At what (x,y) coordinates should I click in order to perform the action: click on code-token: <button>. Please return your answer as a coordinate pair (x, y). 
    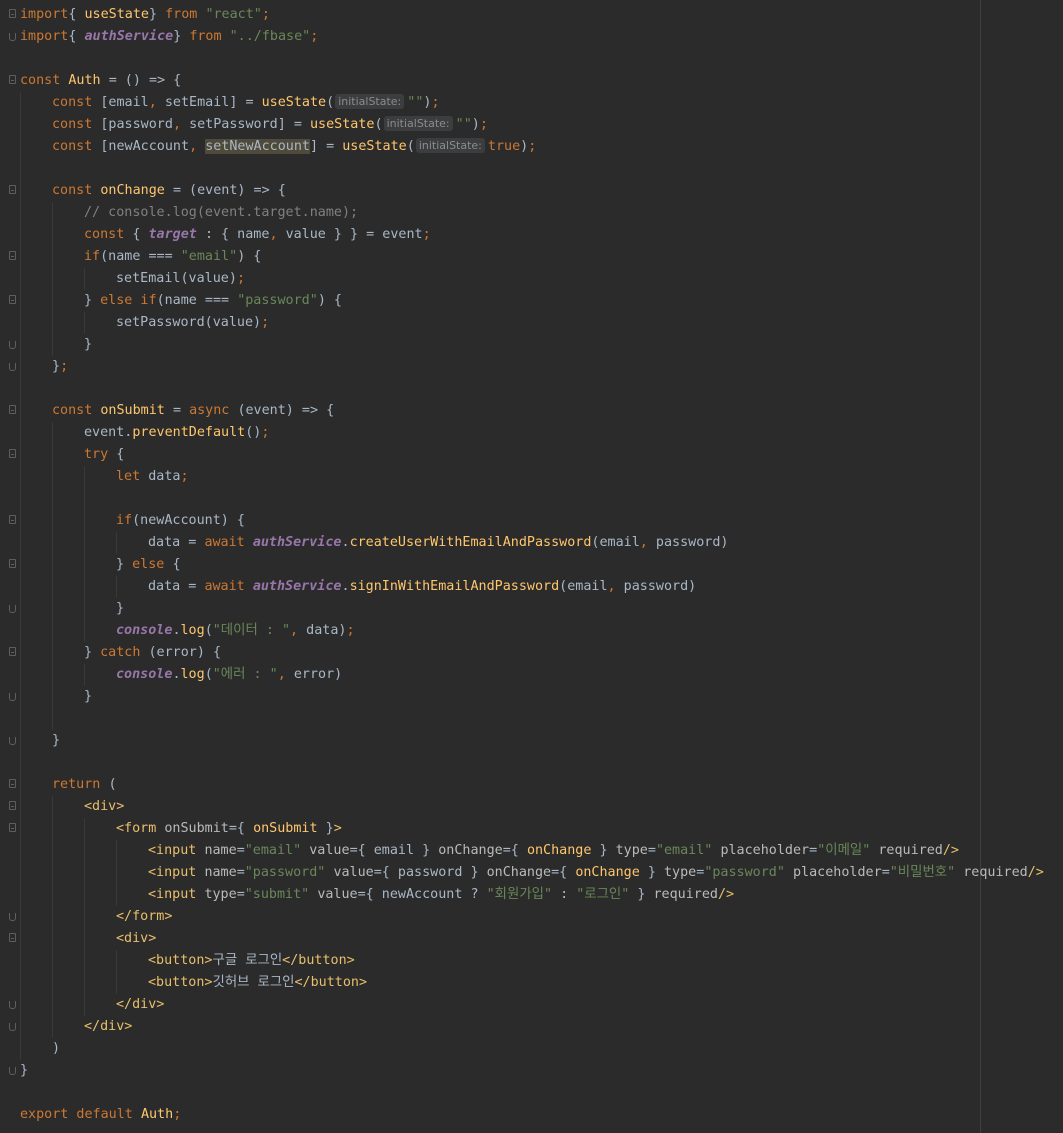
    Looking at the image, I should click on (180, 982).